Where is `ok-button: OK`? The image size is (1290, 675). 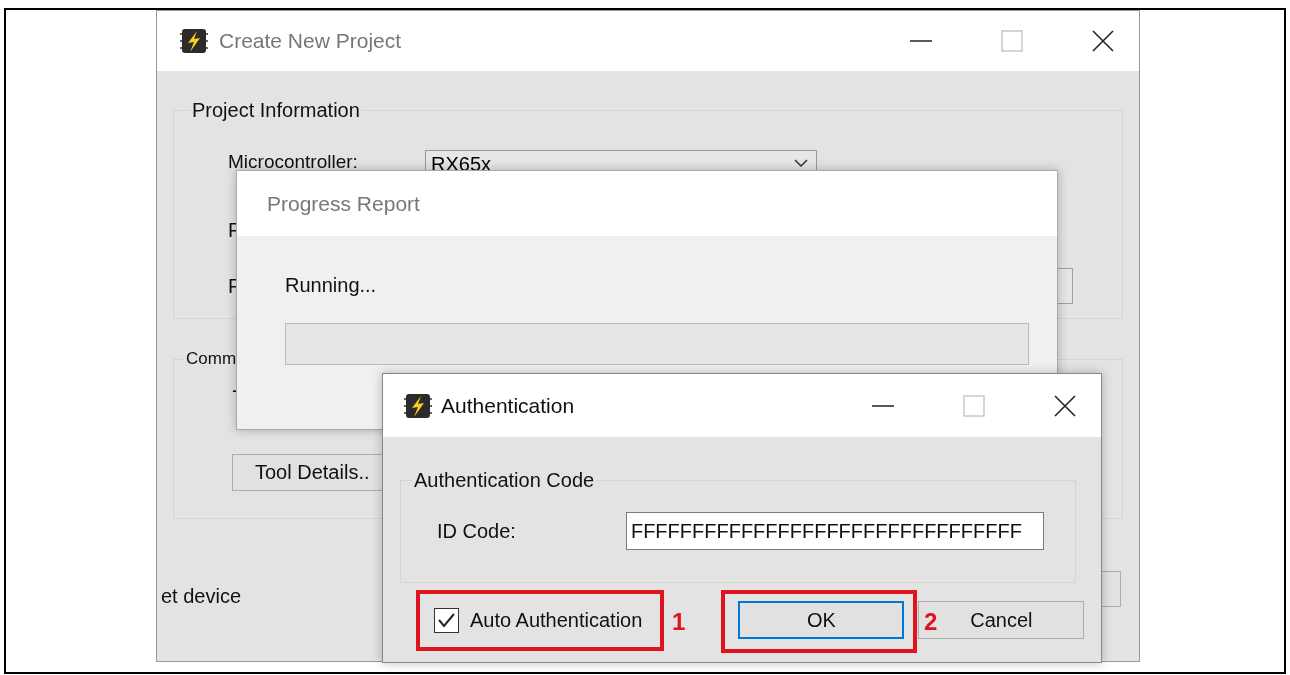 ok-button: OK is located at coordinates (821, 620).